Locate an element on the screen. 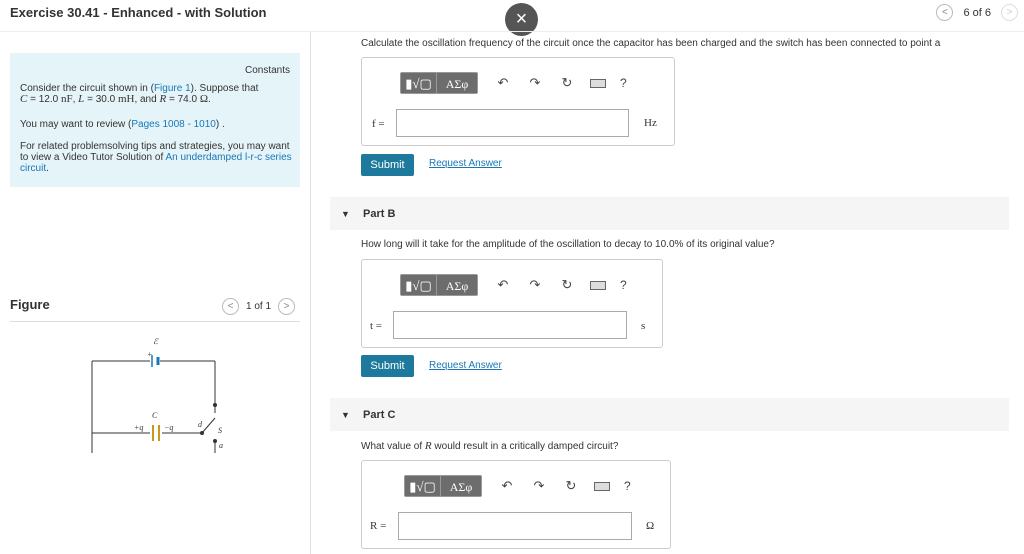  part-c-title: Part C is located at coordinates (379, 415).